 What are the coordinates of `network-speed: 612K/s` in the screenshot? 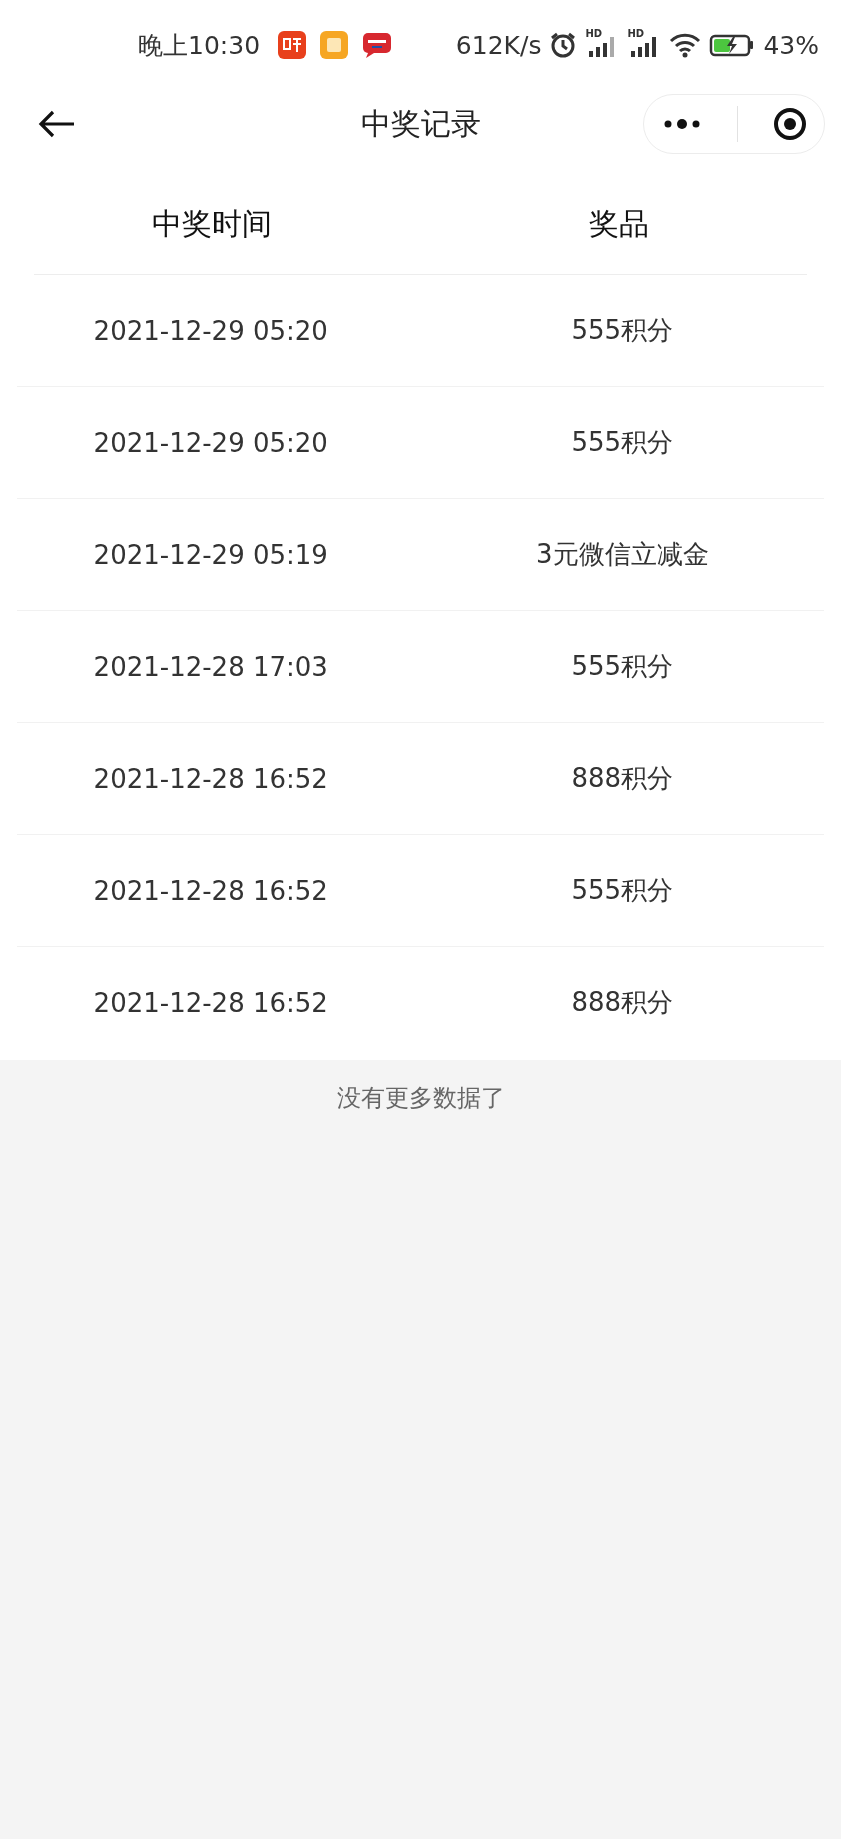 It's located at (498, 45).